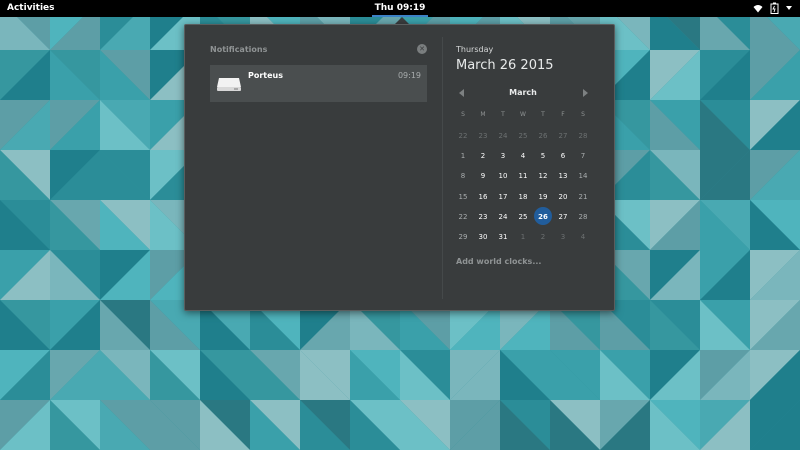  I want to click on weekday-letter: W, so click(523, 114).